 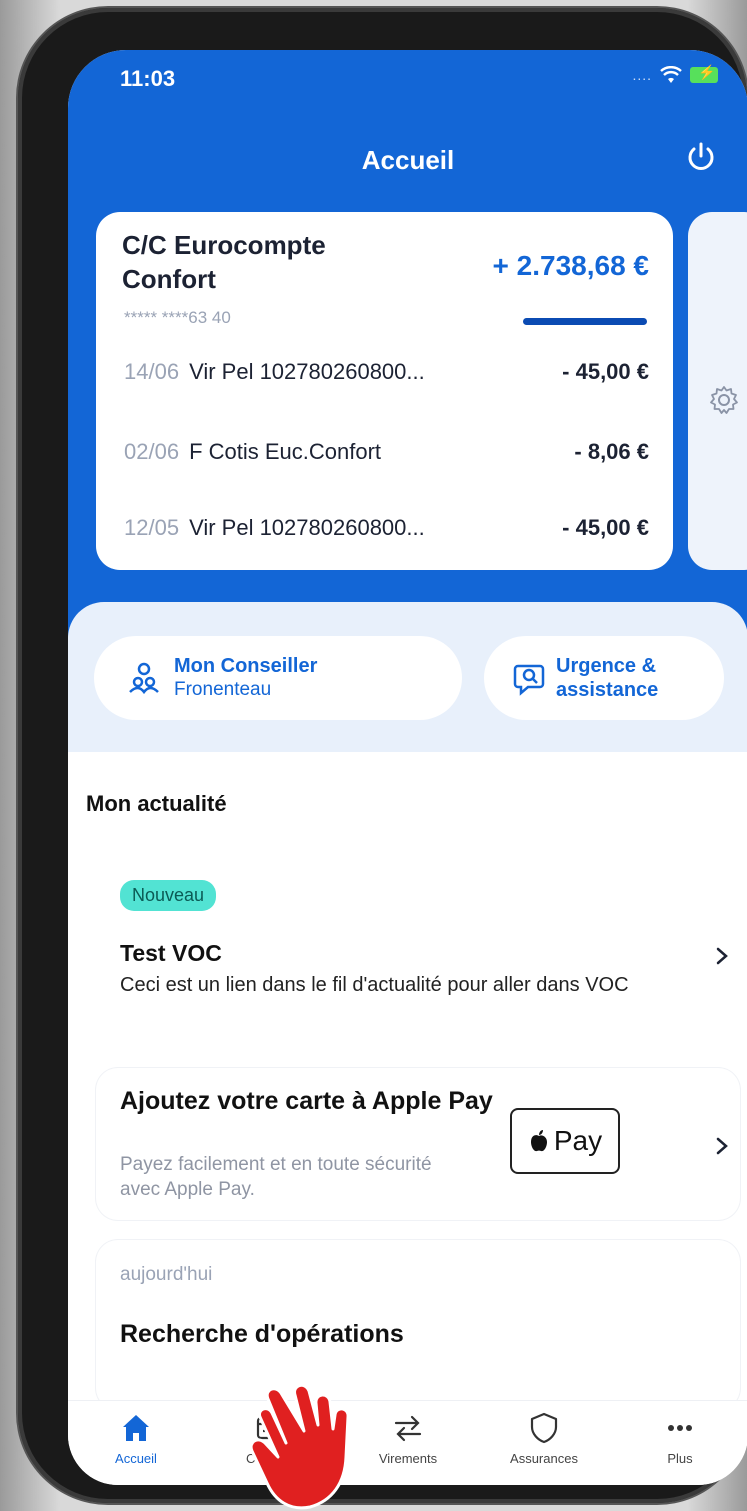 What do you see at coordinates (152, 527) in the screenshot?
I see `transaction-date: 12/05` at bounding box center [152, 527].